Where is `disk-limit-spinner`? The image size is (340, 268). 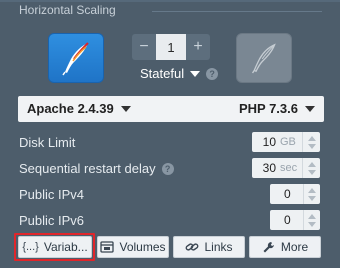
disk-limit-spinner is located at coordinates (311, 142).